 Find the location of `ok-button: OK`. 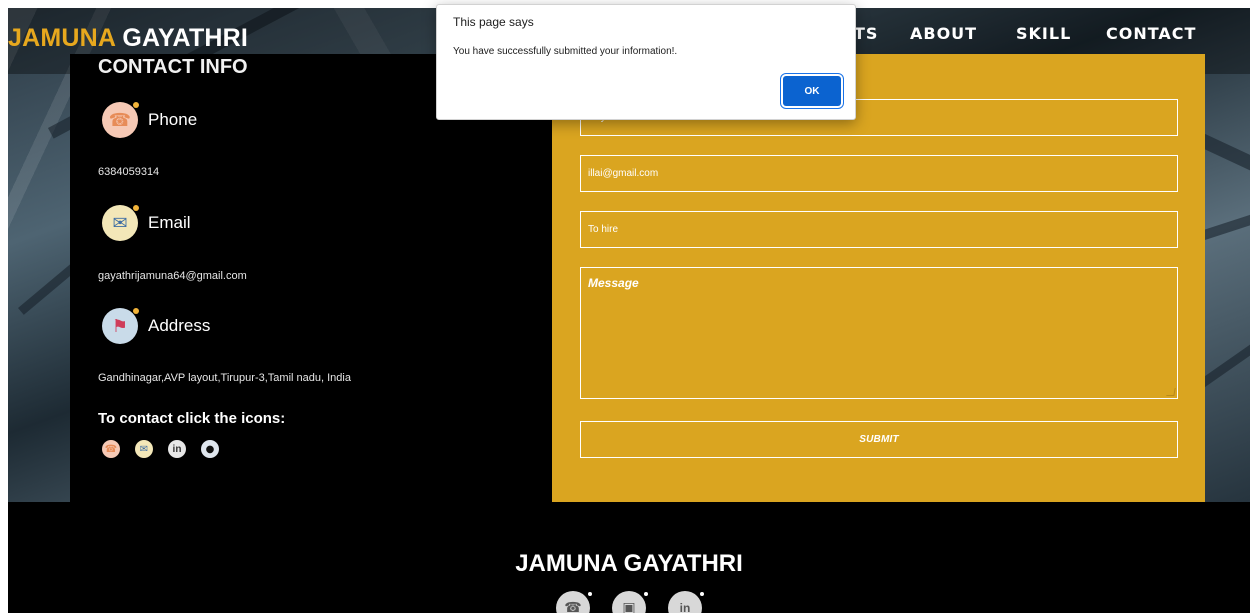

ok-button: OK is located at coordinates (812, 91).